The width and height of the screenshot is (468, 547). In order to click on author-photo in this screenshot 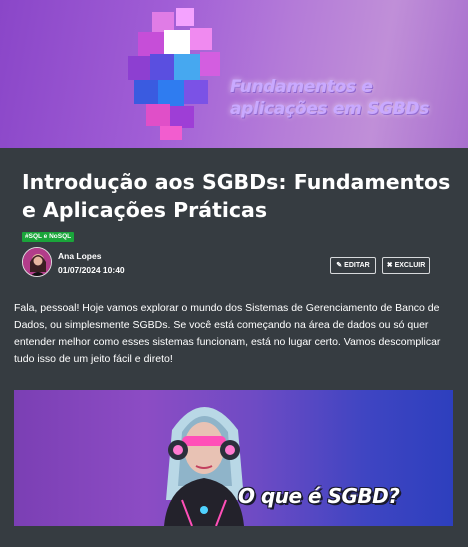, I will do `click(37, 262)`.